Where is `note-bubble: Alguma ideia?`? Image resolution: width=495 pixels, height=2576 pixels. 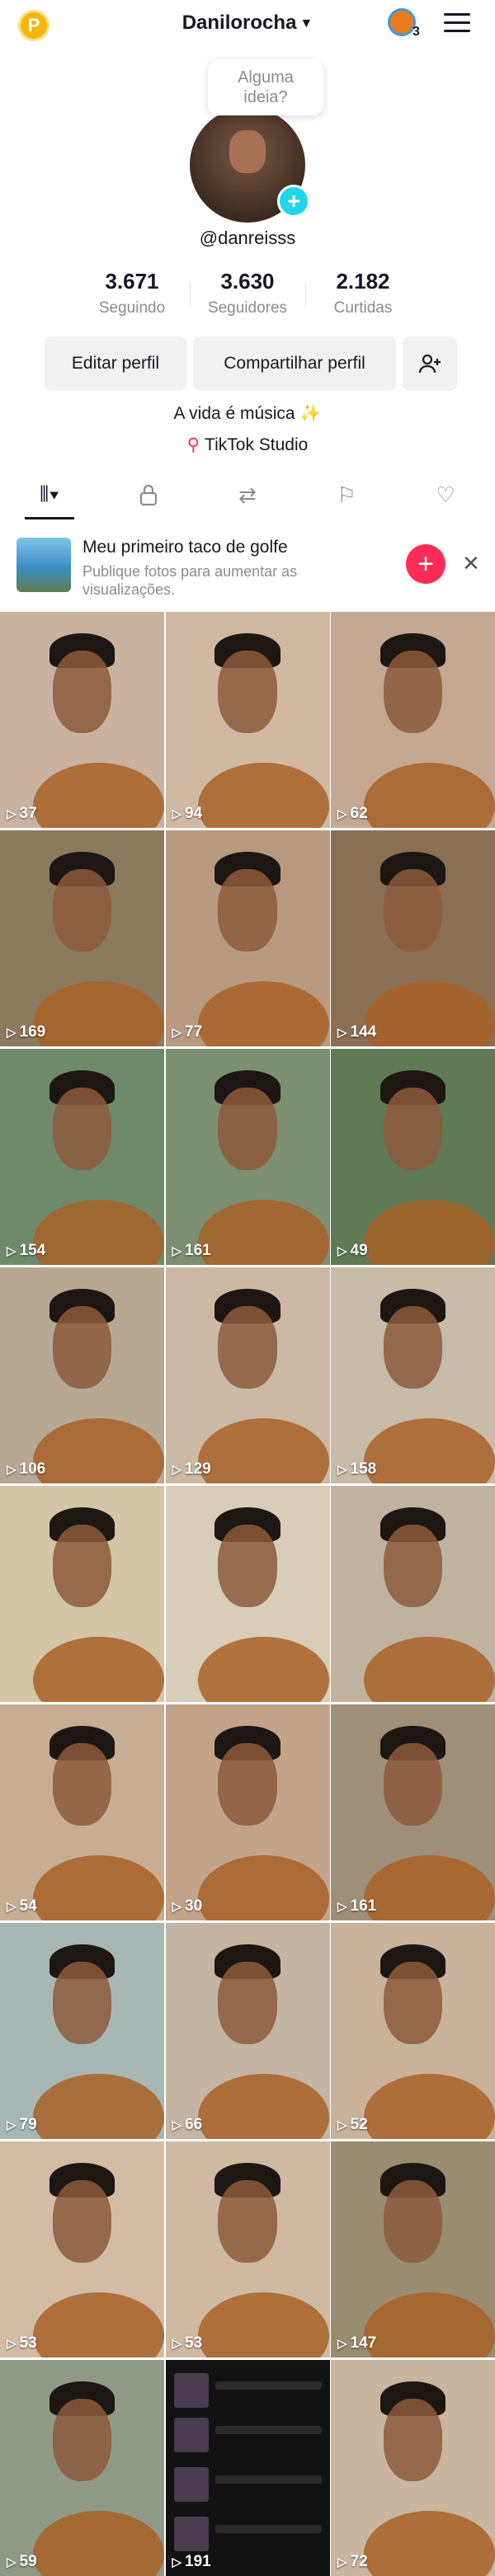 note-bubble: Alguma ideia? is located at coordinates (265, 87).